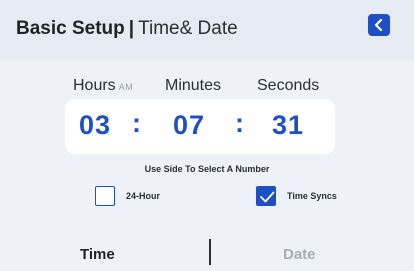 The image size is (414, 271). I want to click on title-subtitle: Time& Date, so click(188, 28).